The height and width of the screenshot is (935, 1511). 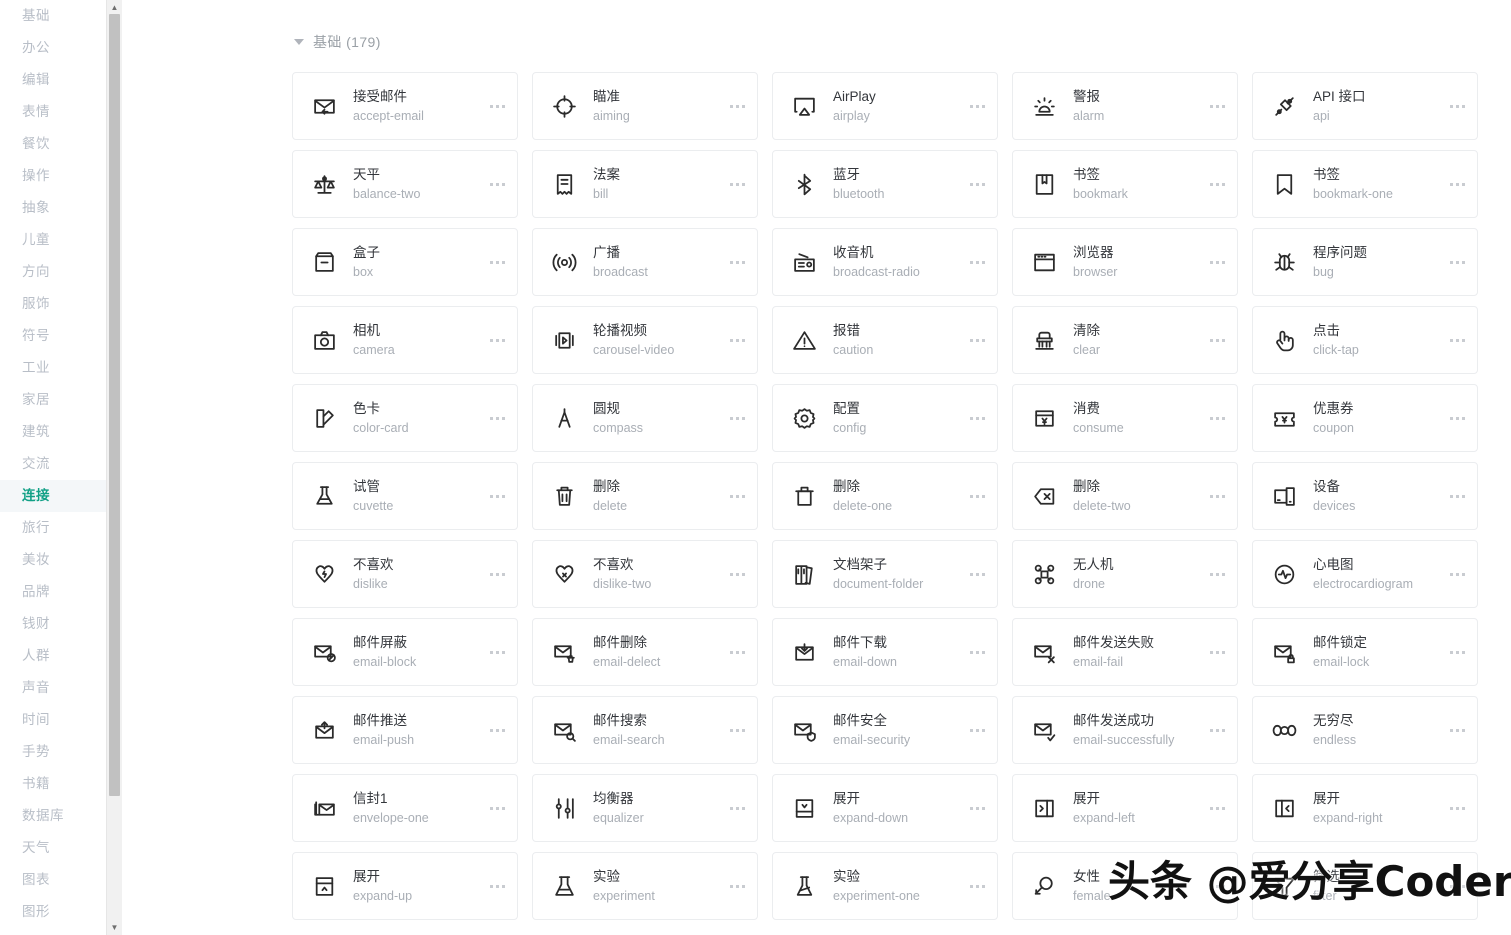 What do you see at coordinates (1365, 574) in the screenshot?
I see `icon-card: 心电图 electrocardiogram` at bounding box center [1365, 574].